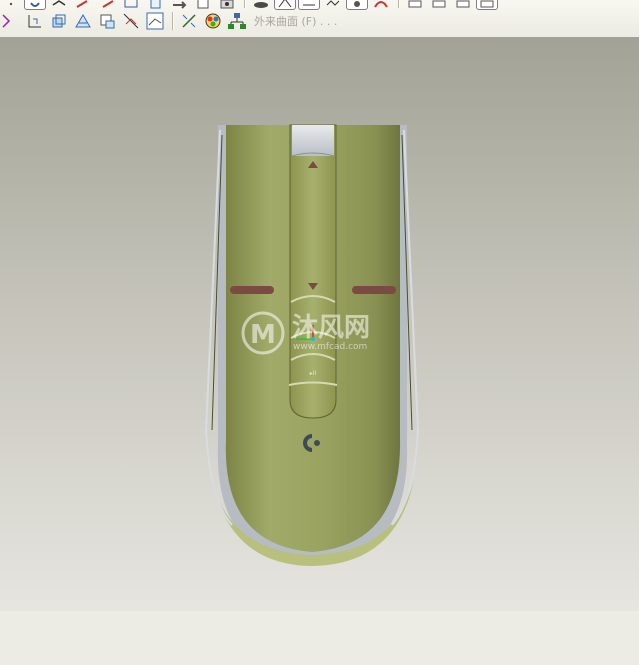 This screenshot has width=639, height=665. What do you see at coordinates (83, 5) in the screenshot?
I see `line-tool` at bounding box center [83, 5].